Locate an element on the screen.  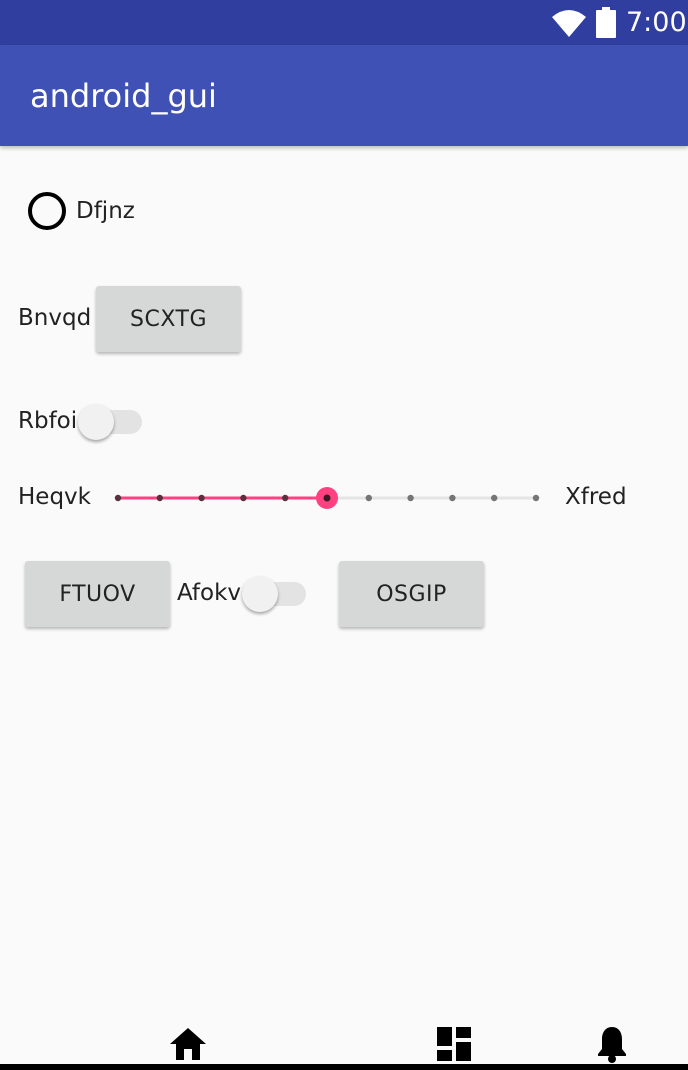
discrete-seekbar is located at coordinates (328, 498).